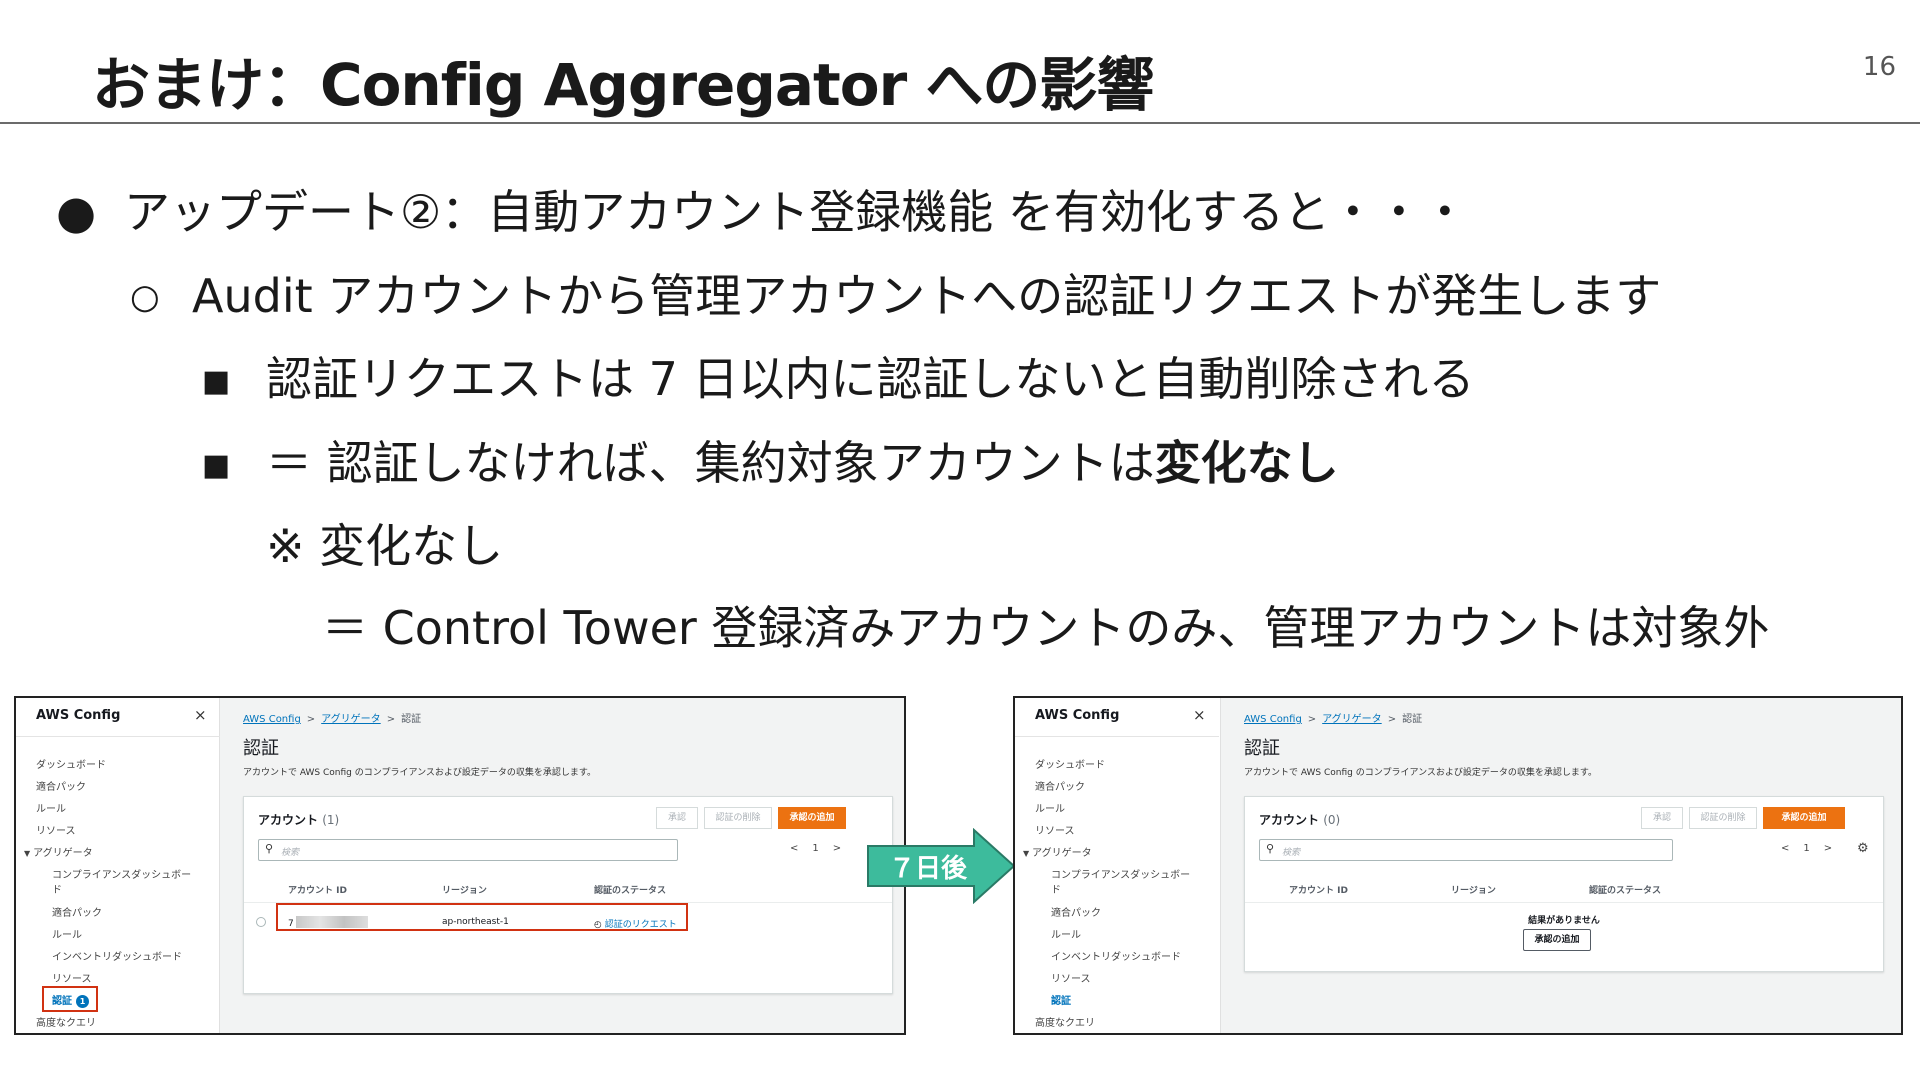  I want to click on empty-add-authorization-button: 承認の追加, so click(1557, 940).